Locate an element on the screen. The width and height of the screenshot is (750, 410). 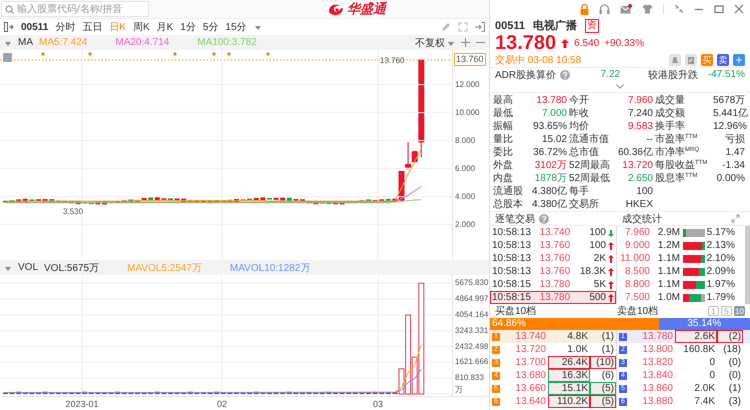
shirt-icon is located at coordinates (647, 9).